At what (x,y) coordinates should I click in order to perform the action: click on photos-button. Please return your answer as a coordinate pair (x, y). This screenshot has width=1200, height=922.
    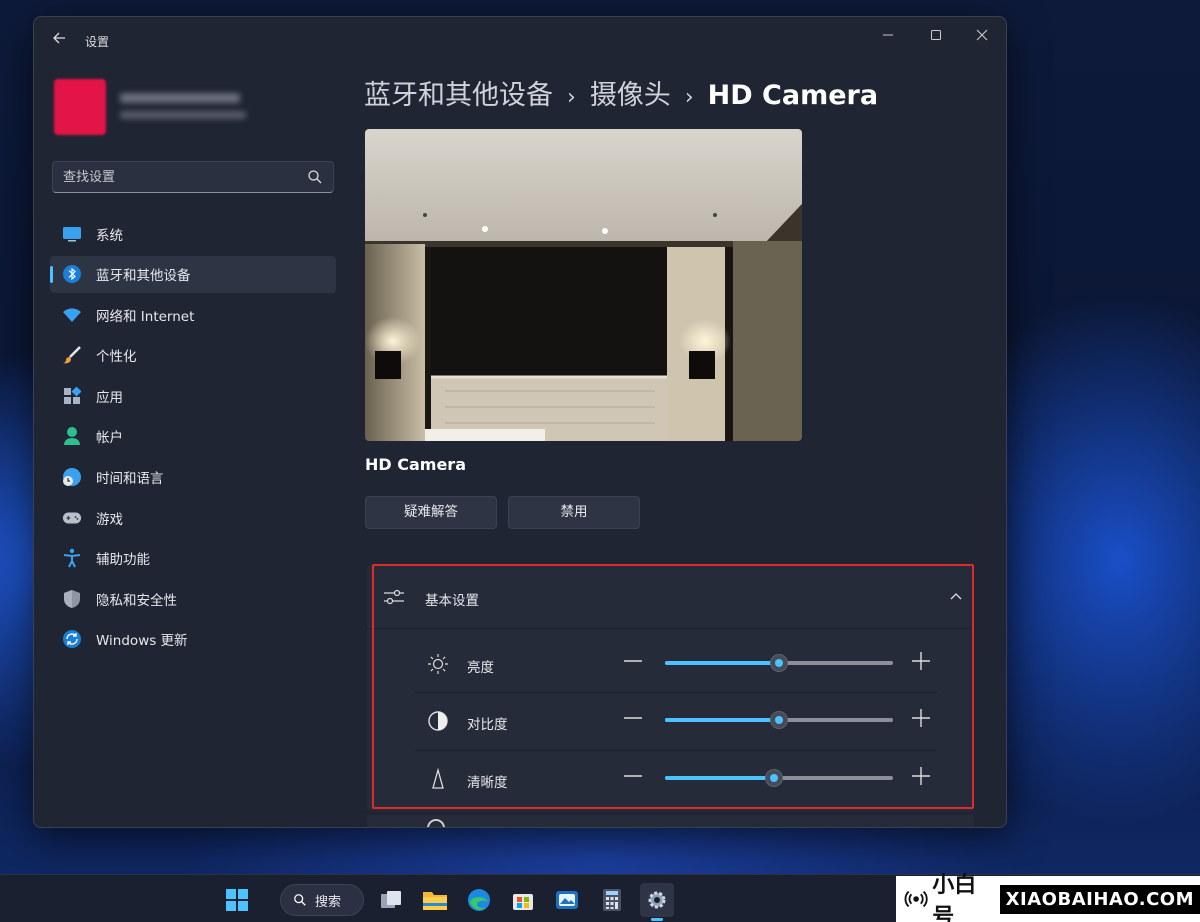
    Looking at the image, I should click on (567, 900).